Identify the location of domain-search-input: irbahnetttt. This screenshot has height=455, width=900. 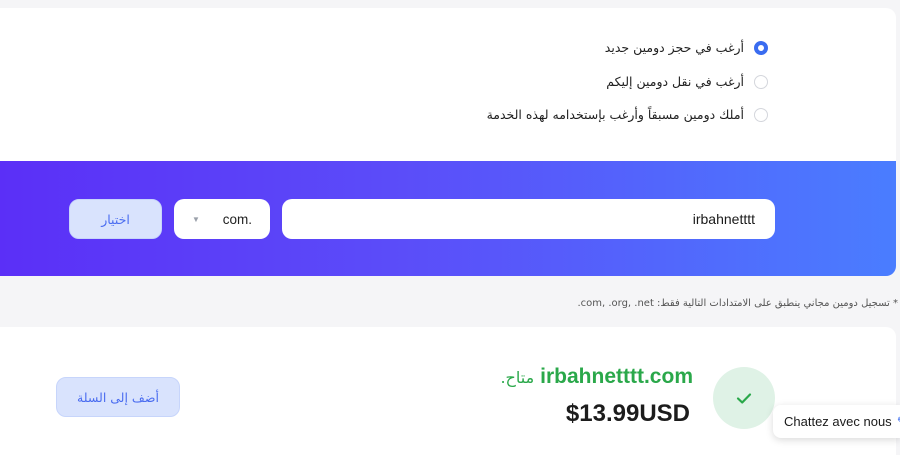
(528, 219).